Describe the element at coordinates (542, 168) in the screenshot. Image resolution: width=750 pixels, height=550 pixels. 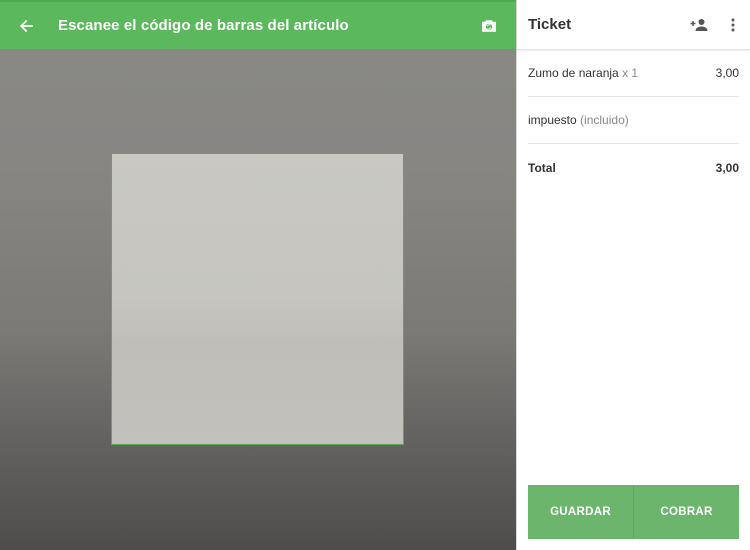
I see `total-label: Total` at that location.